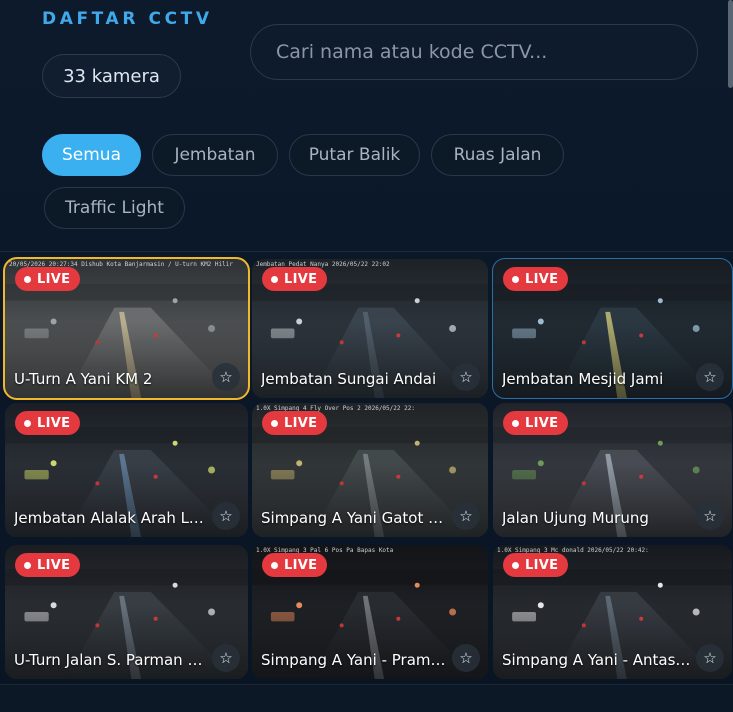 This screenshot has width=733, height=712. What do you see at coordinates (366, 251) in the screenshot?
I see `section-divider` at bounding box center [366, 251].